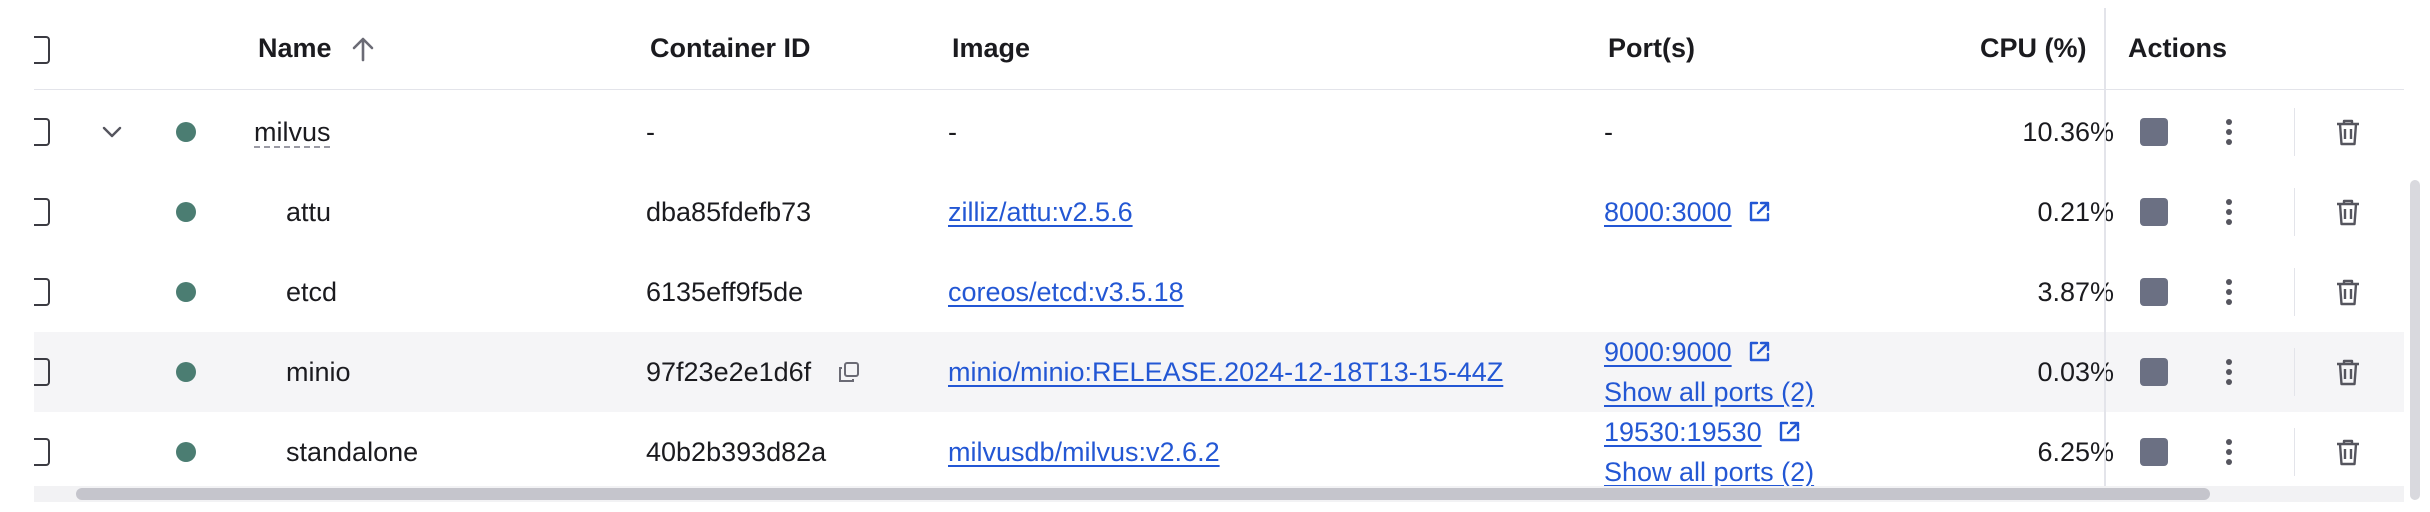  Describe the element at coordinates (729, 371) in the screenshot. I see `row-container-id: 97f23e2e1d6f` at that location.